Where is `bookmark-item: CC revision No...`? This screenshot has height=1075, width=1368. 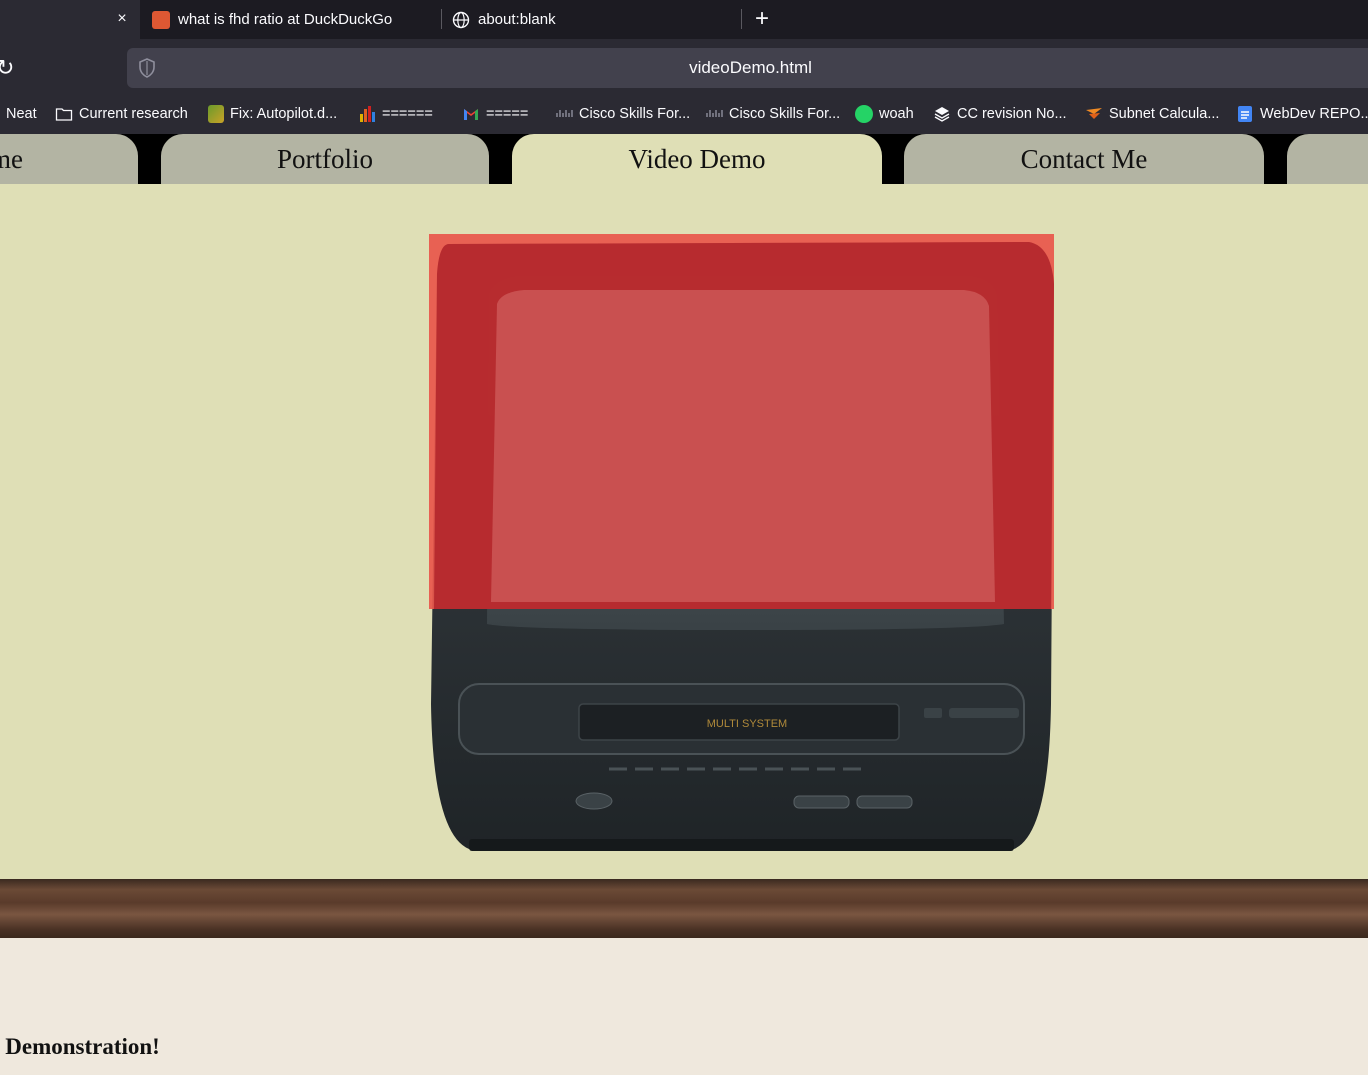
bookmark-item: CC revision No... is located at coordinates (1000, 114).